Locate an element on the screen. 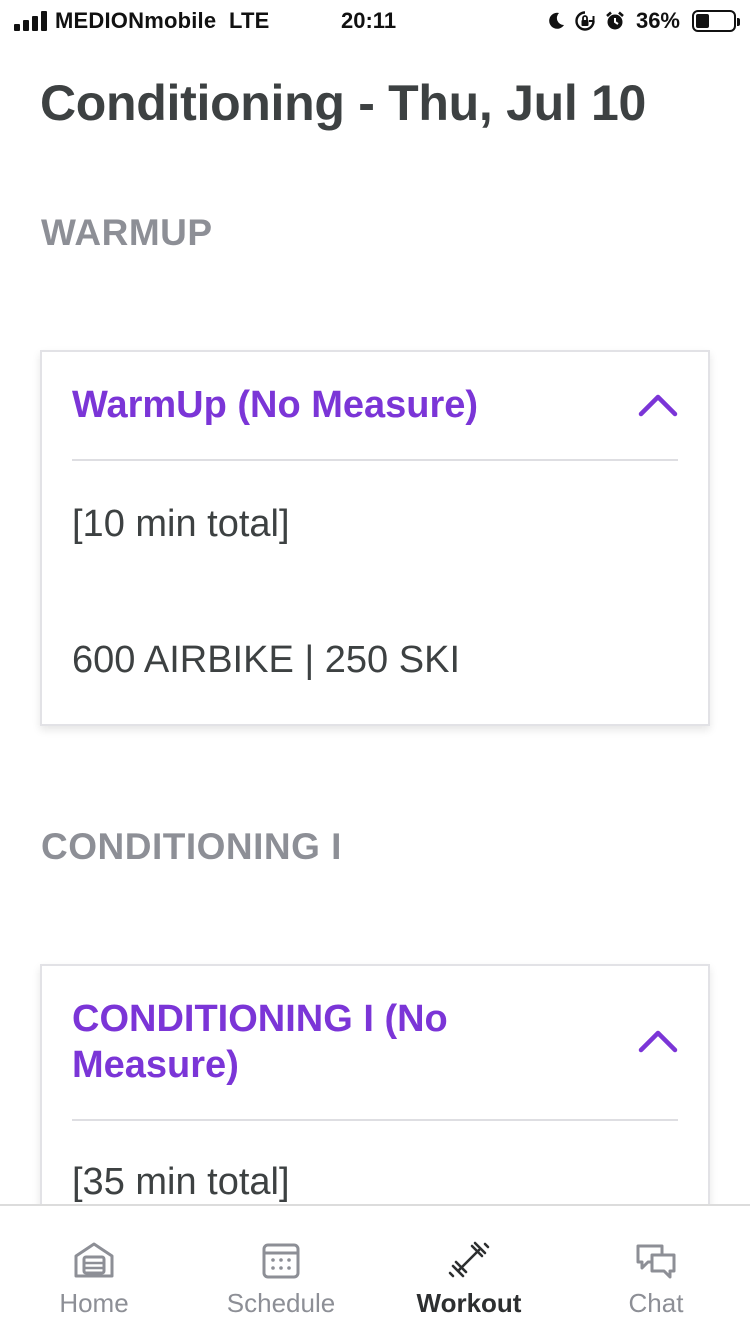  page-title: Conditioning - Thu, Jul 10 is located at coordinates (343, 103).